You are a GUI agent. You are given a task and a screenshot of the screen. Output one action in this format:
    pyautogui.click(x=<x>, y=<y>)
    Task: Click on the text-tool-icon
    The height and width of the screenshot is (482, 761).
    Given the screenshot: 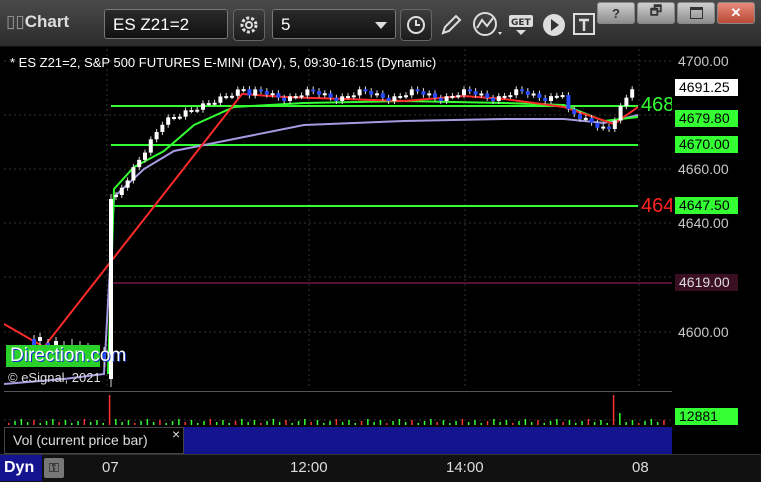 What is the action you would take?
    pyautogui.click(x=585, y=25)
    